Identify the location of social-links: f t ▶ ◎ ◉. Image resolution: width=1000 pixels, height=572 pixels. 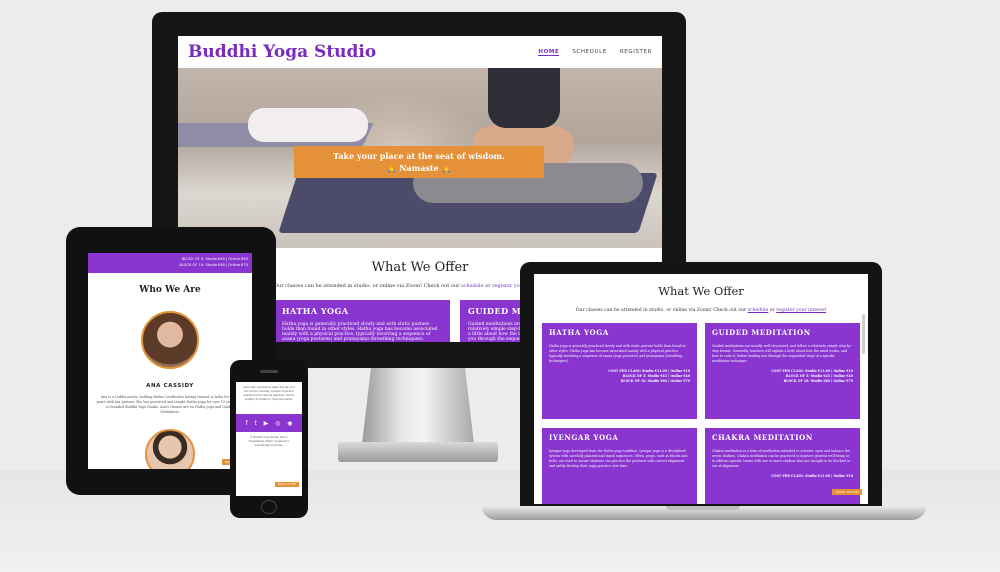
(269, 423).